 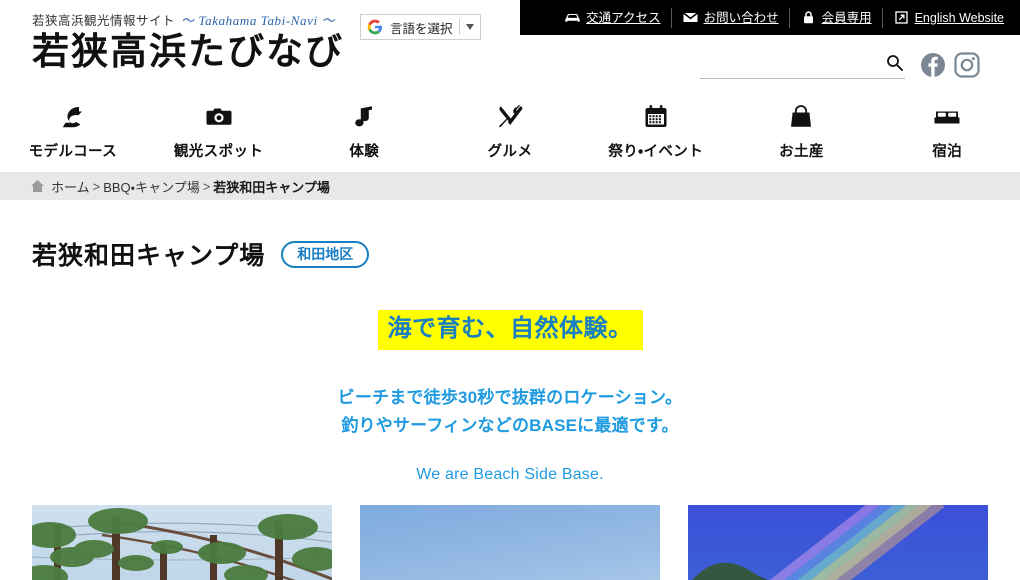 What do you see at coordinates (801, 117) in the screenshot?
I see `shopping-bag-icon` at bounding box center [801, 117].